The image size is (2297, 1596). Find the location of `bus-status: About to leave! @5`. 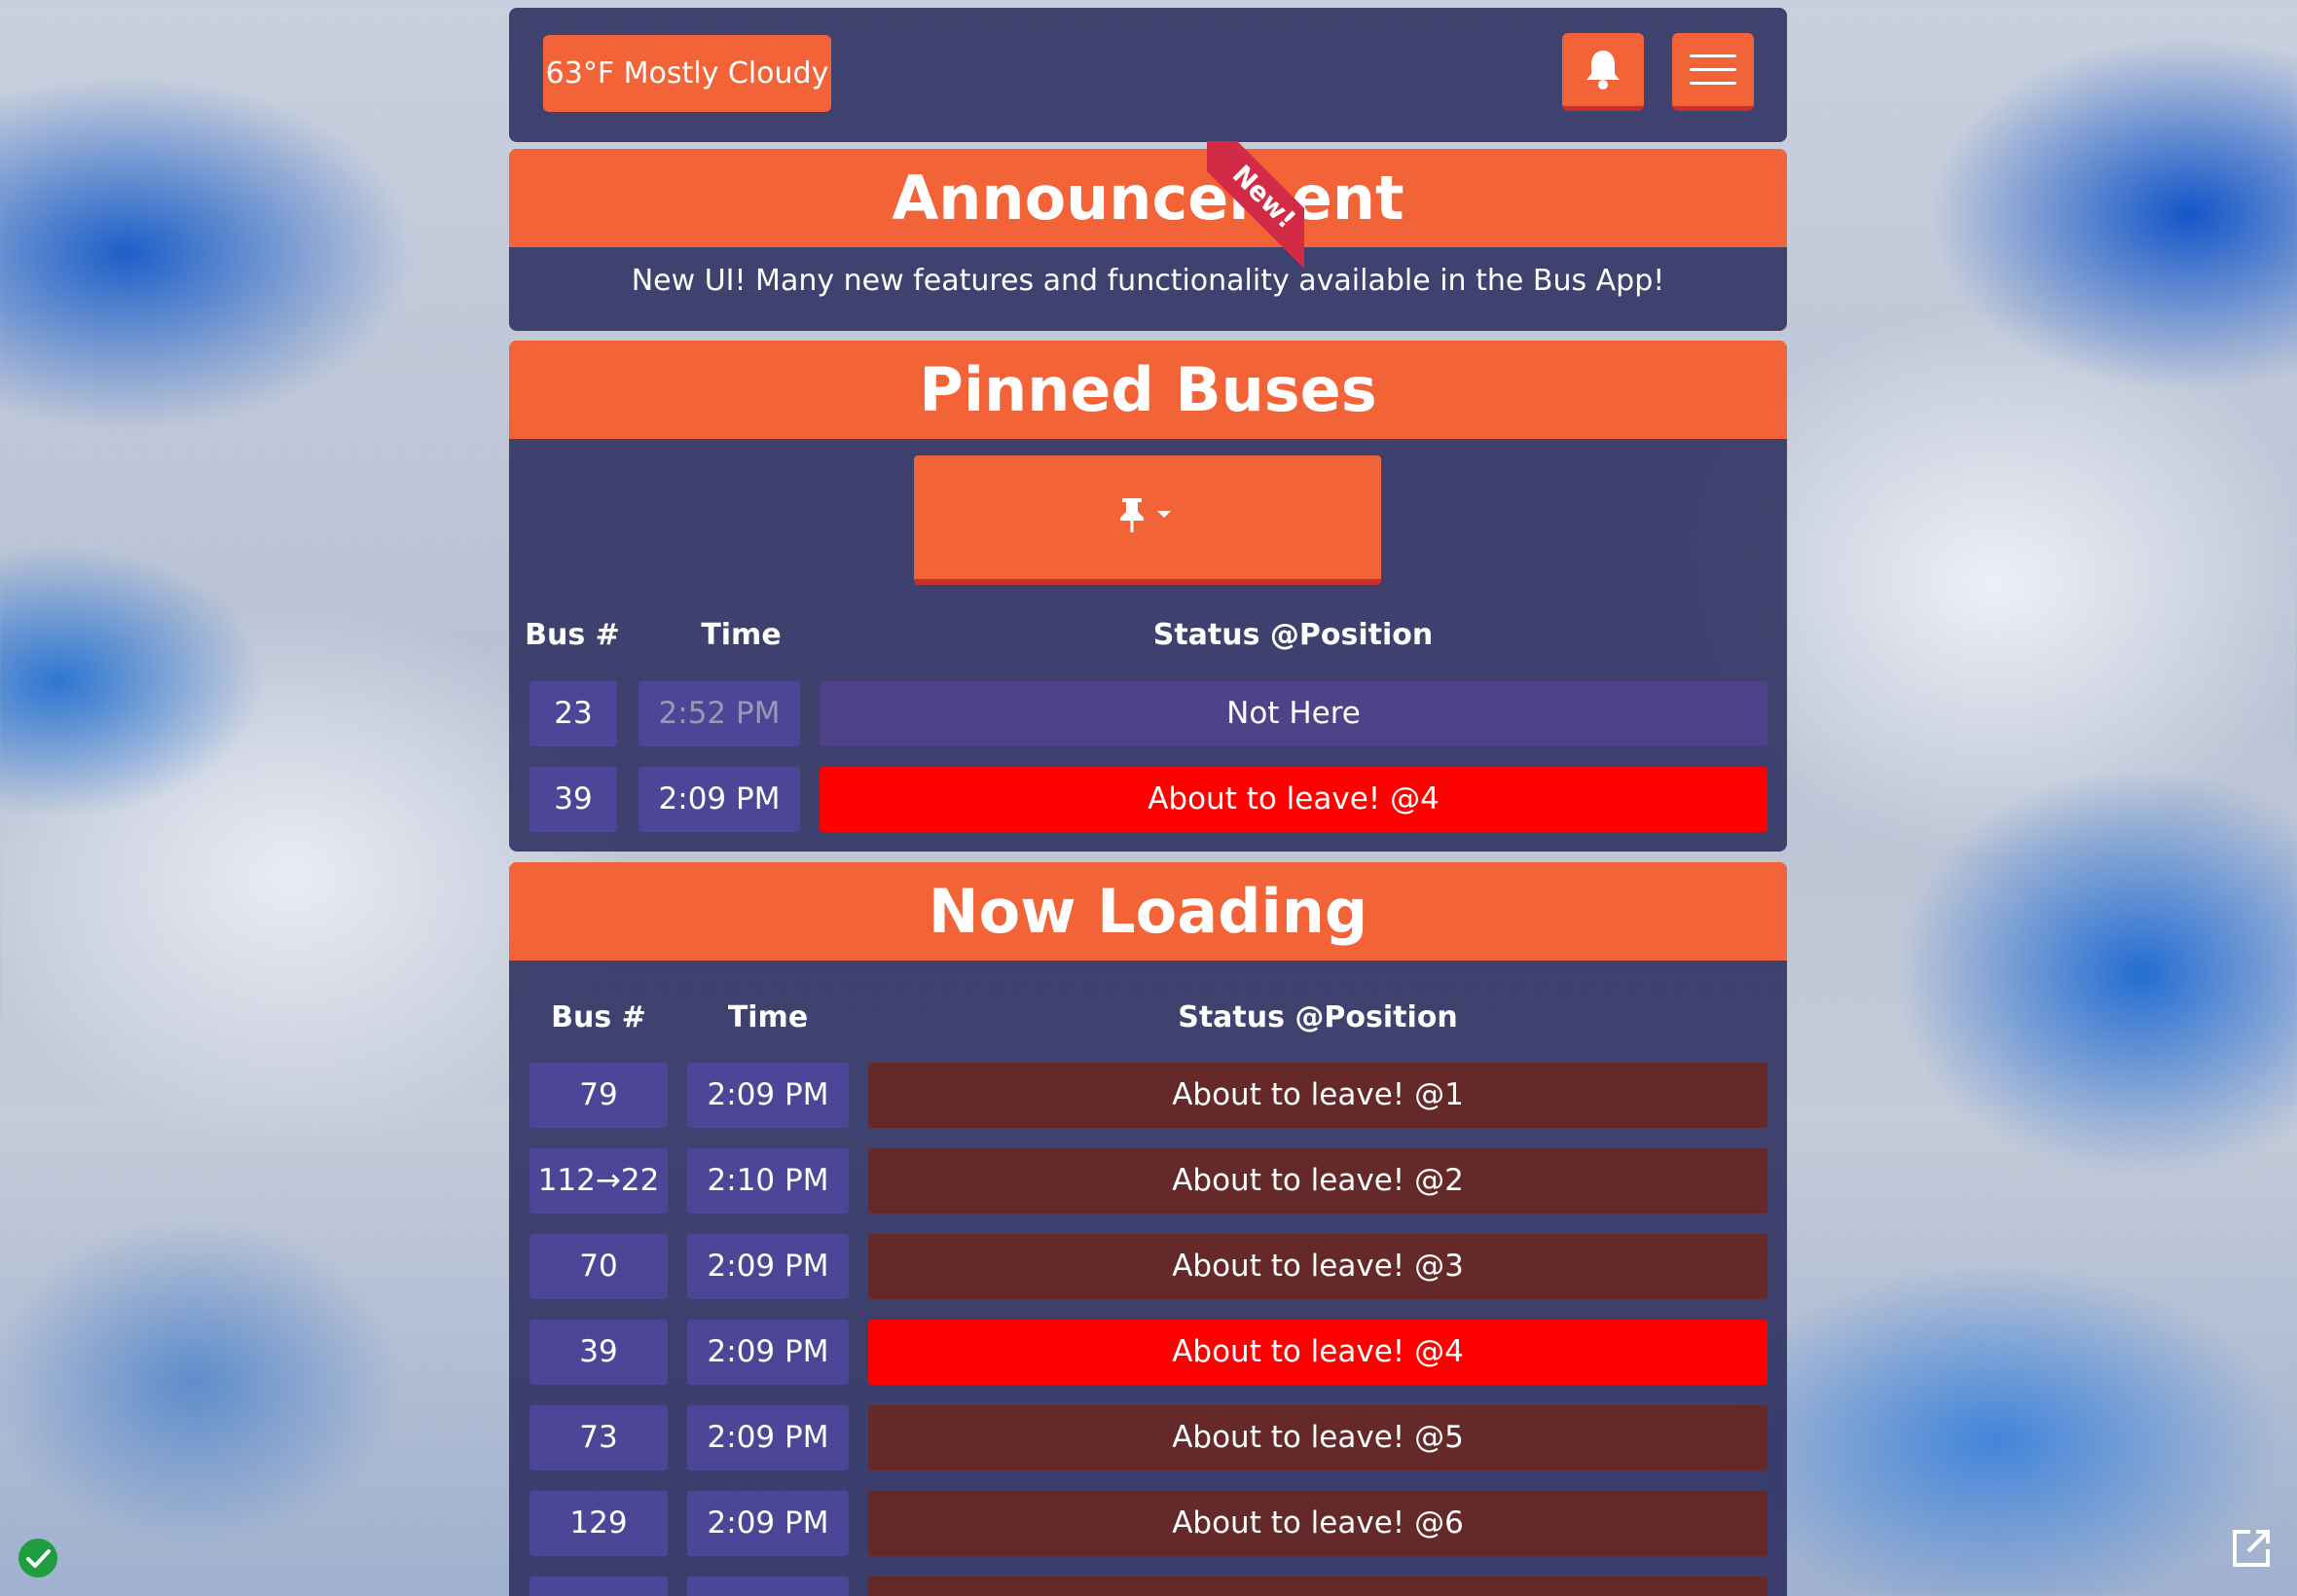

bus-status: About to leave! @5 is located at coordinates (1318, 1437).